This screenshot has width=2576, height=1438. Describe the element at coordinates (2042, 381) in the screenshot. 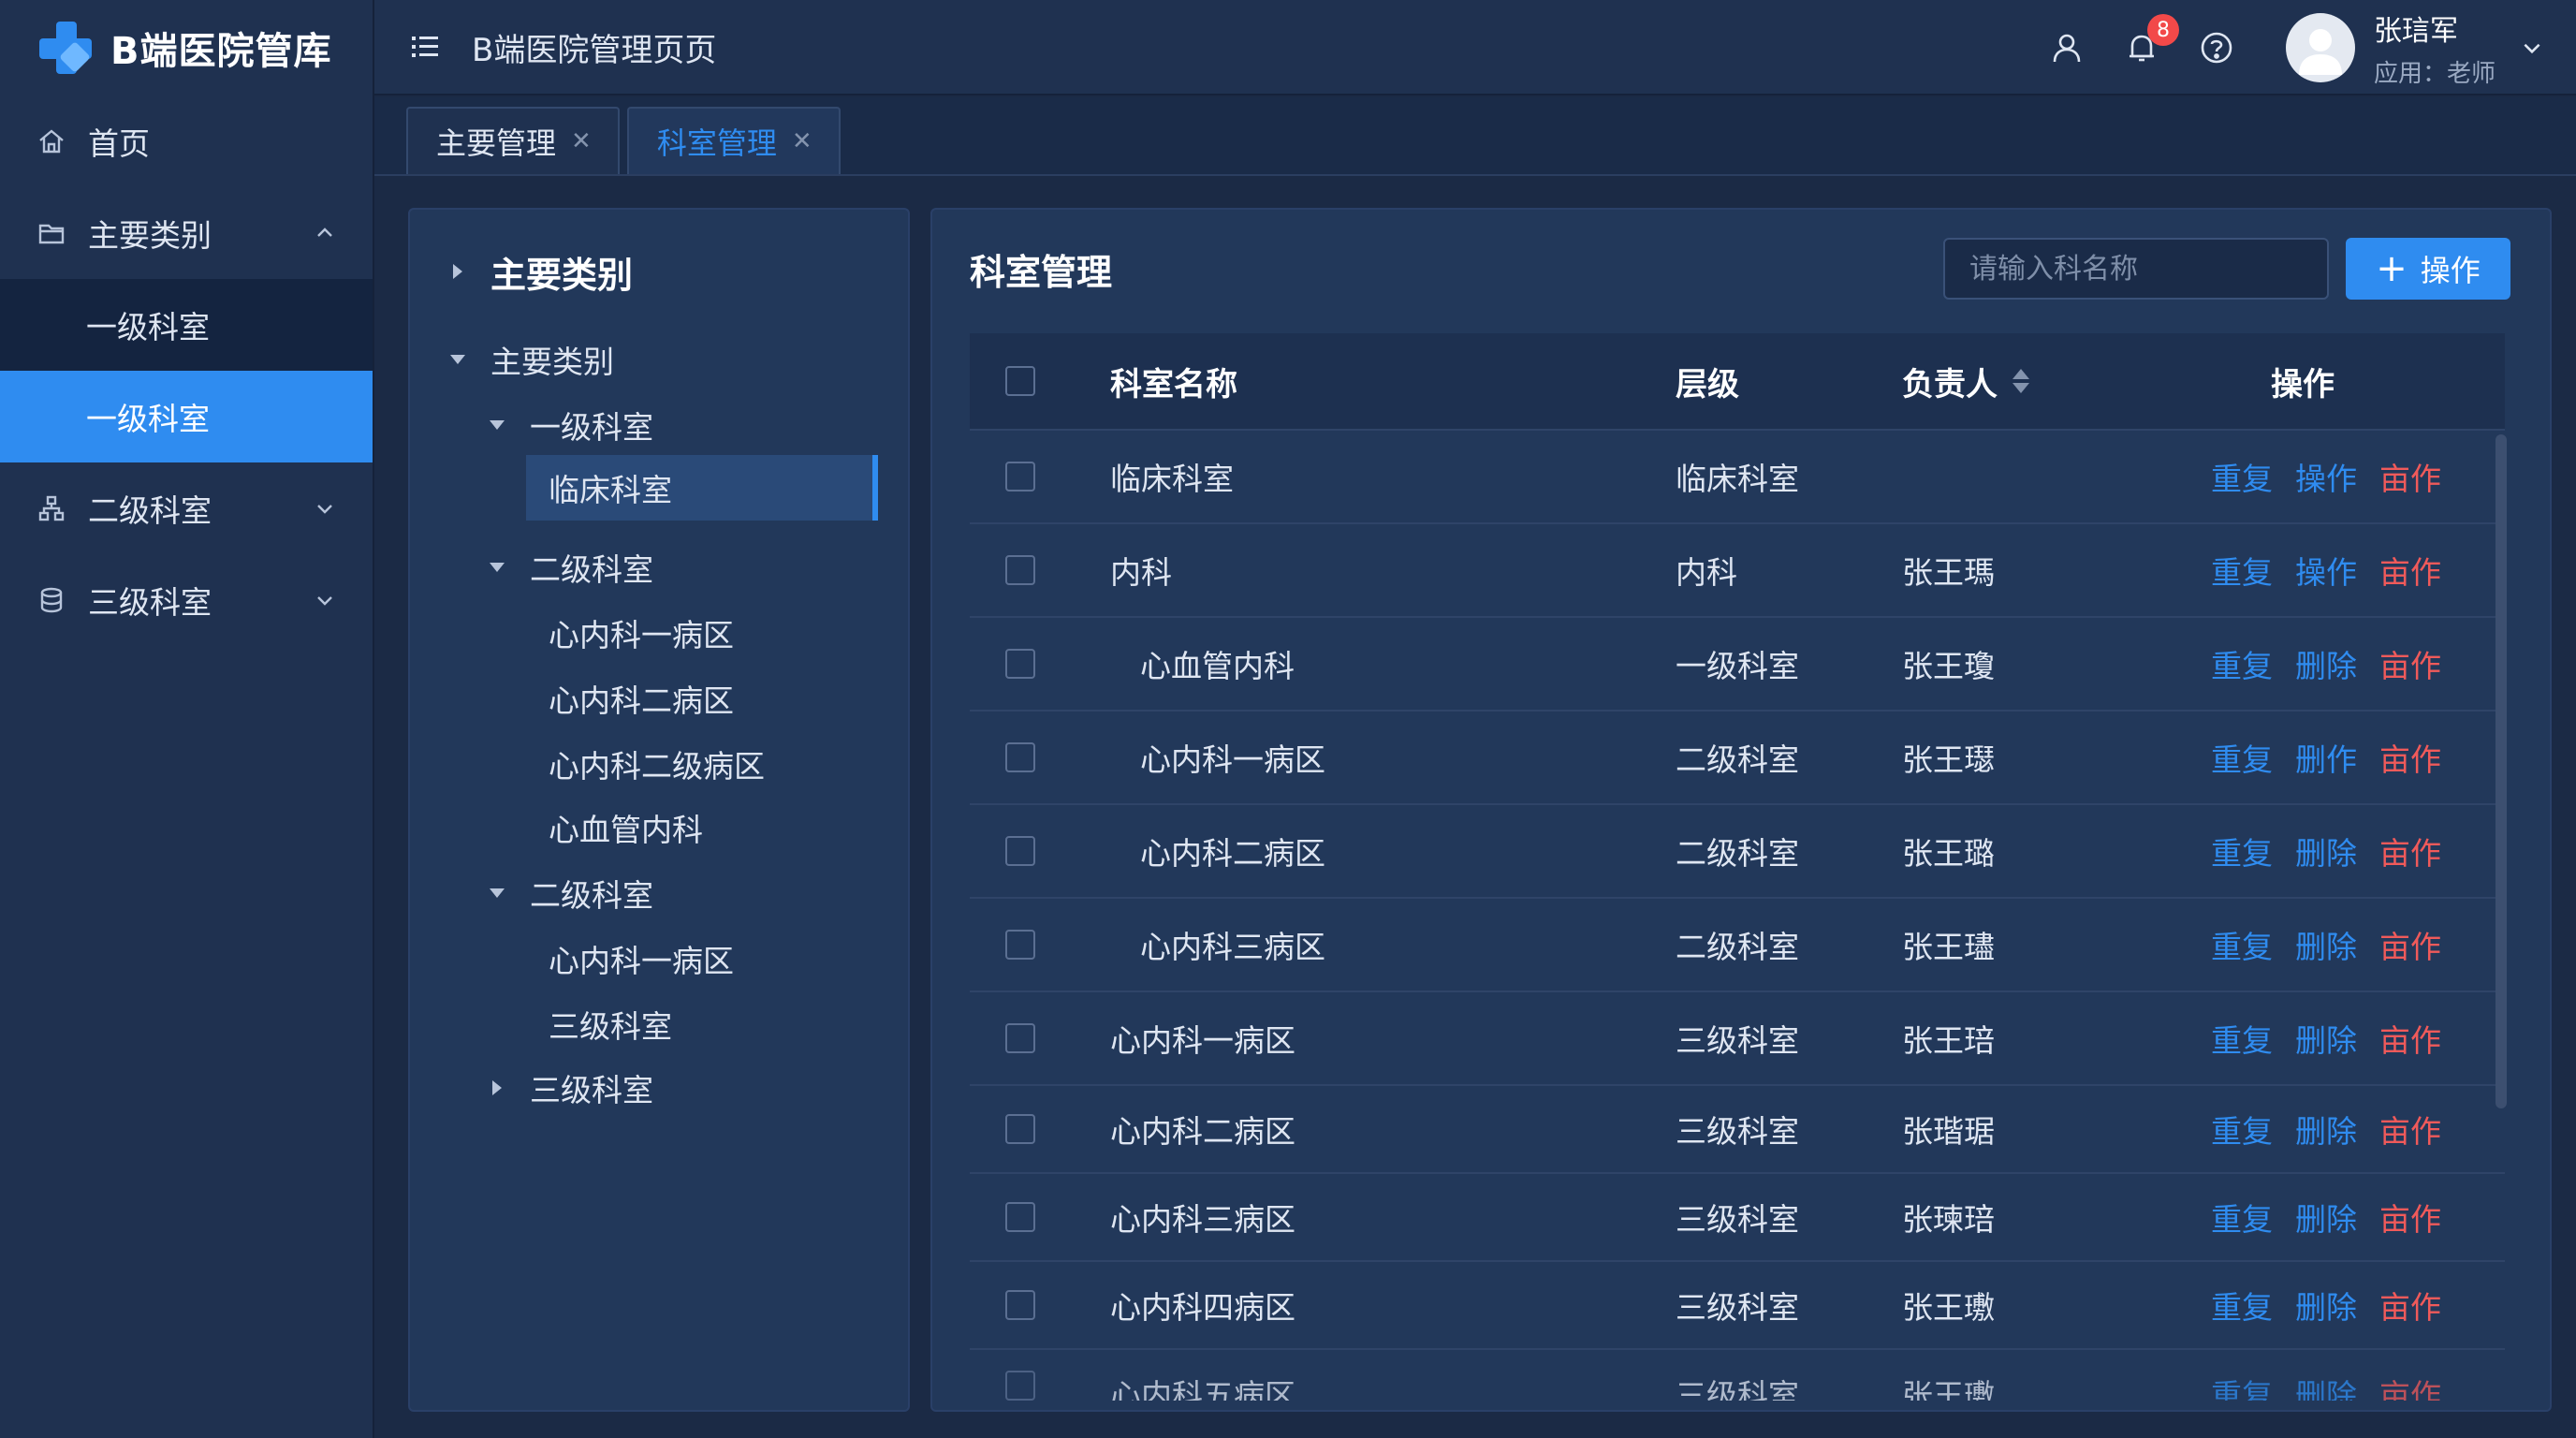

I see `column-header-owner: 负责人` at that location.